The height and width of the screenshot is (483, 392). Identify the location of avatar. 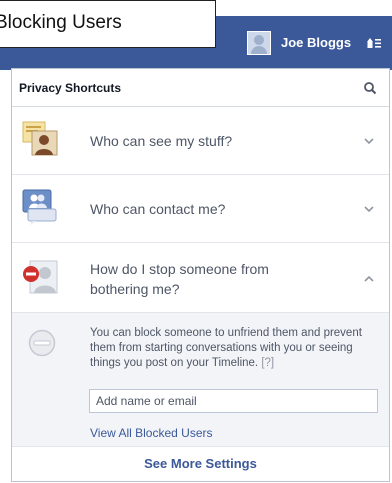
(259, 43).